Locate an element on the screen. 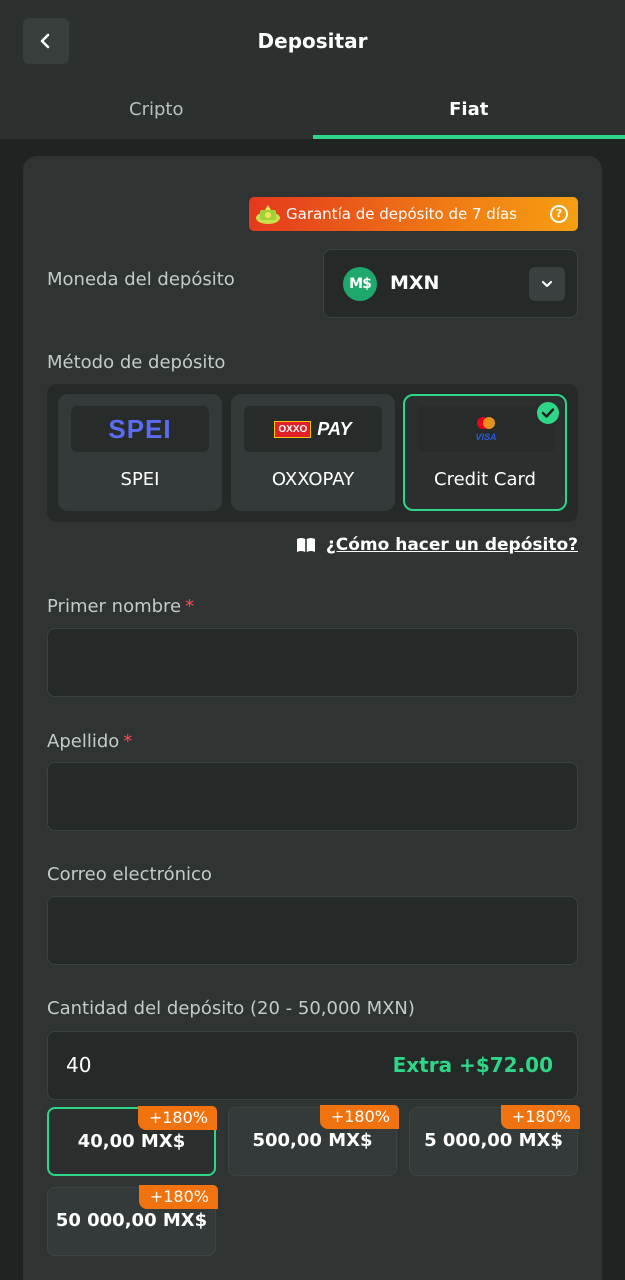  first-name-input is located at coordinates (312, 662).